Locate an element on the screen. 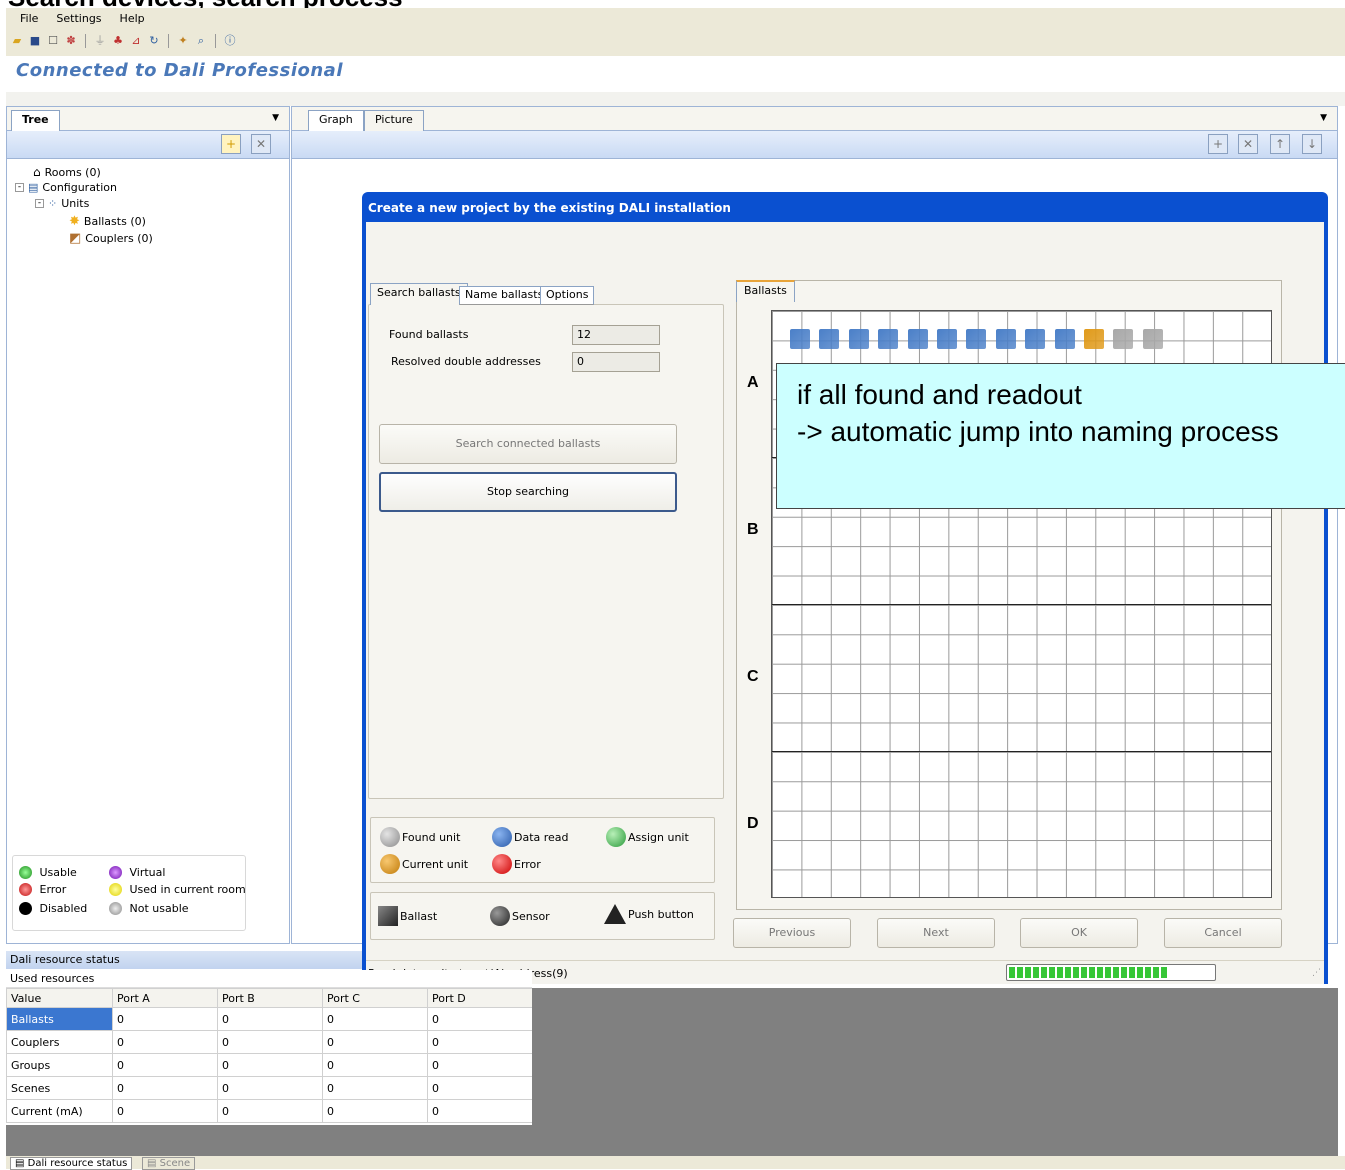 Image resolution: width=1345 pixels, height=1170 pixels. search-tab-panel is located at coordinates (546, 551).